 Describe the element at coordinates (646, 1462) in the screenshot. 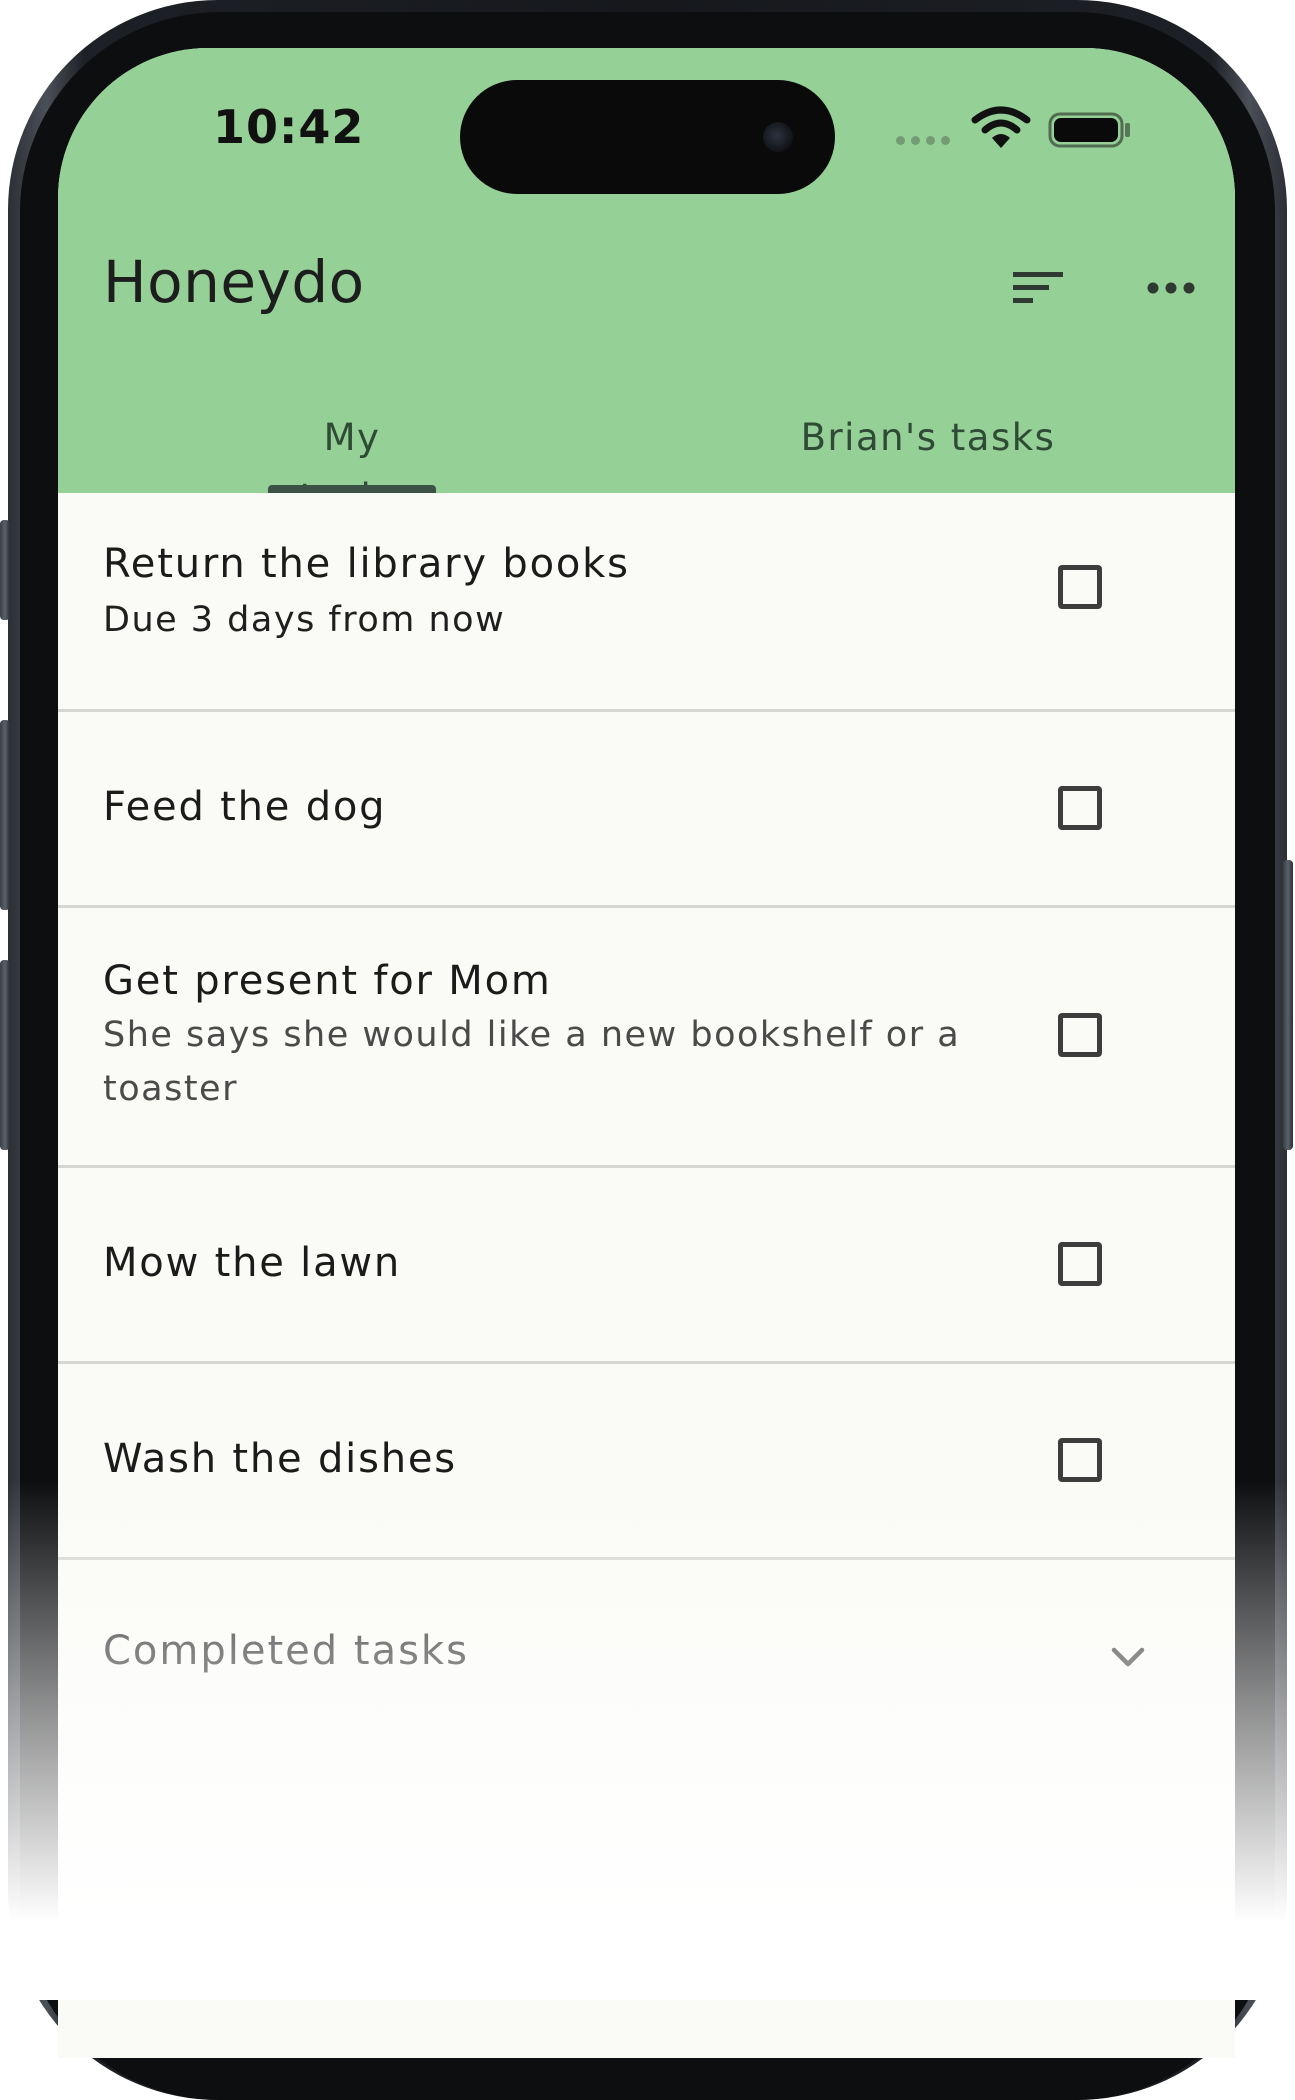

I see `task-item: Wash the dishes` at that location.